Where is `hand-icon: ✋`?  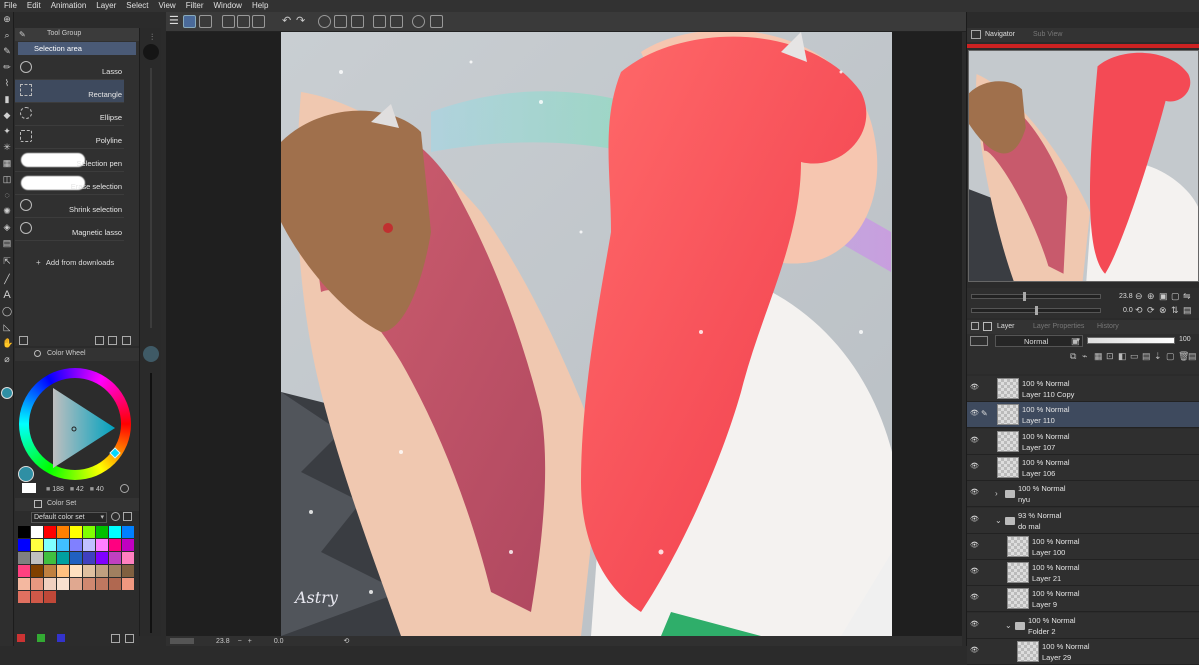
hand-icon: ✋ is located at coordinates (7, 343).